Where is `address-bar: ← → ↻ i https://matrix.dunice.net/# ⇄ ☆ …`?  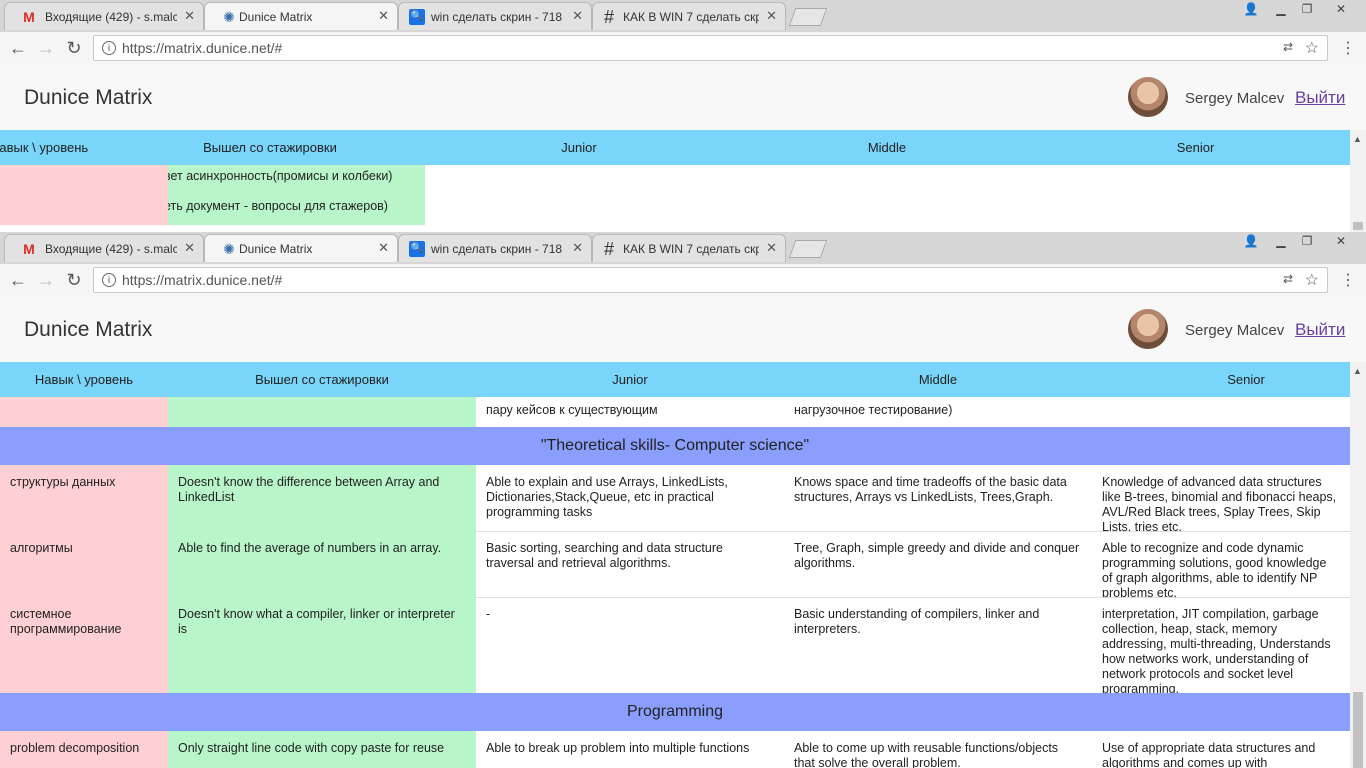
address-bar: ← → ↻ i https://matrix.dunice.net/# ⇄ ☆ … is located at coordinates (683, 48).